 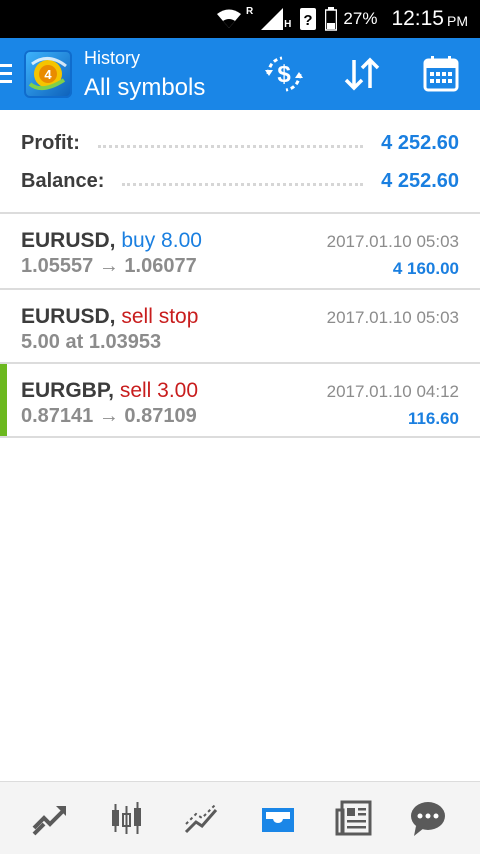 What do you see at coordinates (229, 19) in the screenshot?
I see `wifi-icon` at bounding box center [229, 19].